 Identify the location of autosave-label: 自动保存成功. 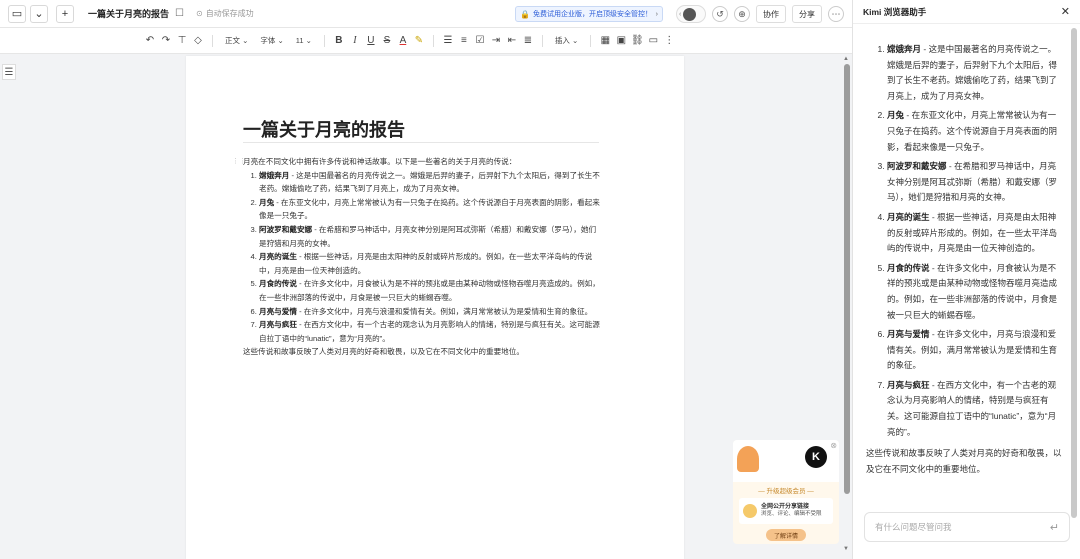
(229, 13).